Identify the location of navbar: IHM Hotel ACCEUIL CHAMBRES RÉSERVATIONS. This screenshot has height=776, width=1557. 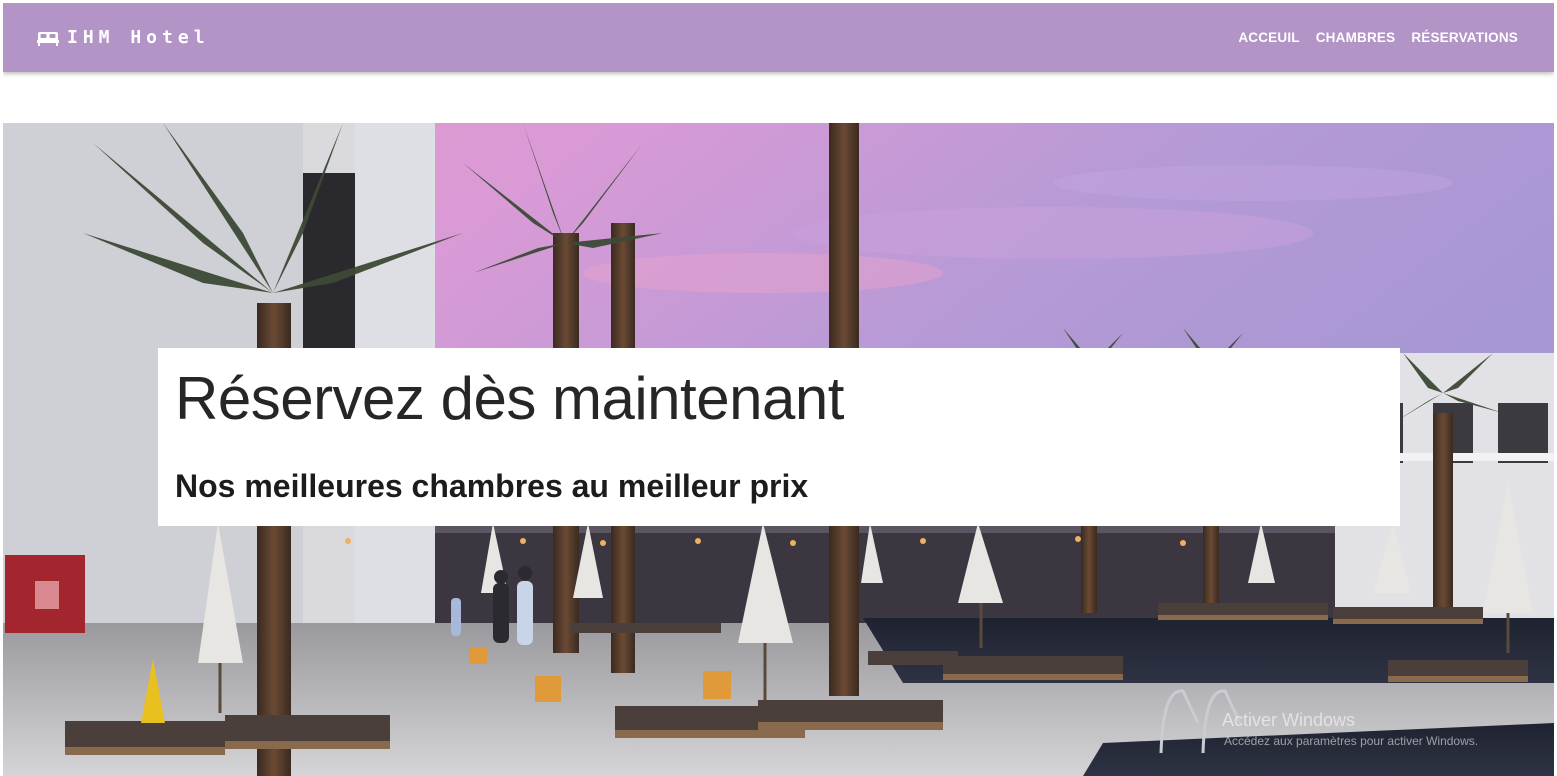
(778, 37).